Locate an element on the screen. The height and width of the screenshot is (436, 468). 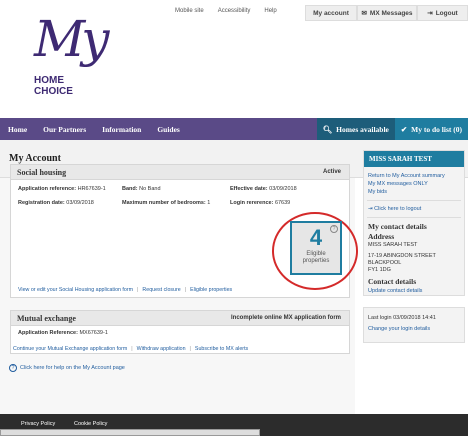
sidebar-logout-link: ⇥ Click here to logout is located at coordinates (414, 209).